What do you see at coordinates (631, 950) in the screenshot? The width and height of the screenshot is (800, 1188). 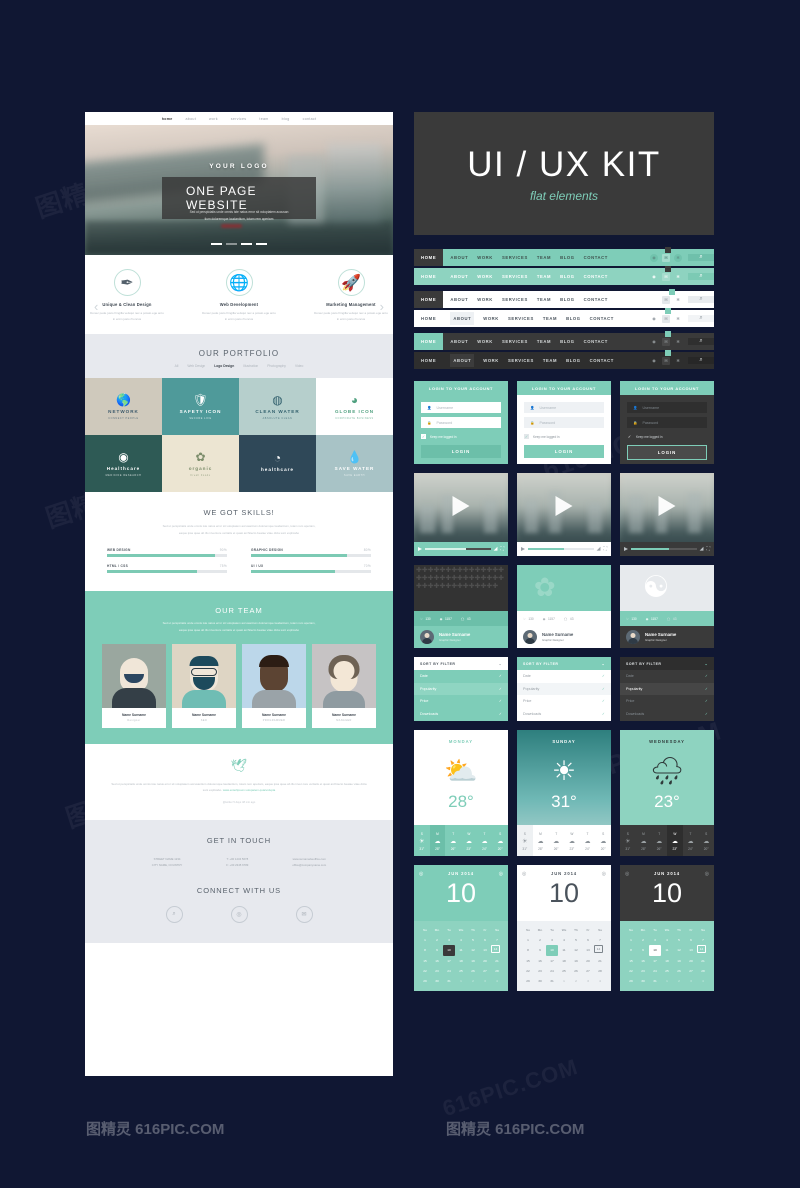 I see `calendar-day: 8` at bounding box center [631, 950].